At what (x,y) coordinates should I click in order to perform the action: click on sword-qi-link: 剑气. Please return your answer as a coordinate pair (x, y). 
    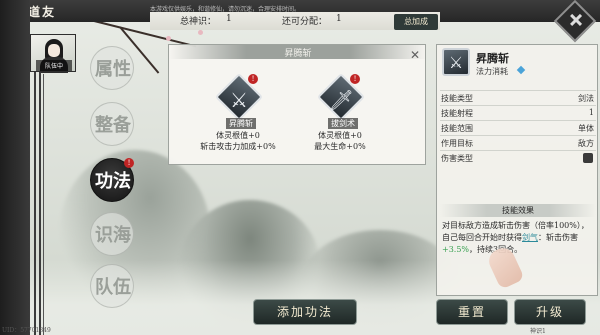
    Looking at the image, I should click on (530, 237).